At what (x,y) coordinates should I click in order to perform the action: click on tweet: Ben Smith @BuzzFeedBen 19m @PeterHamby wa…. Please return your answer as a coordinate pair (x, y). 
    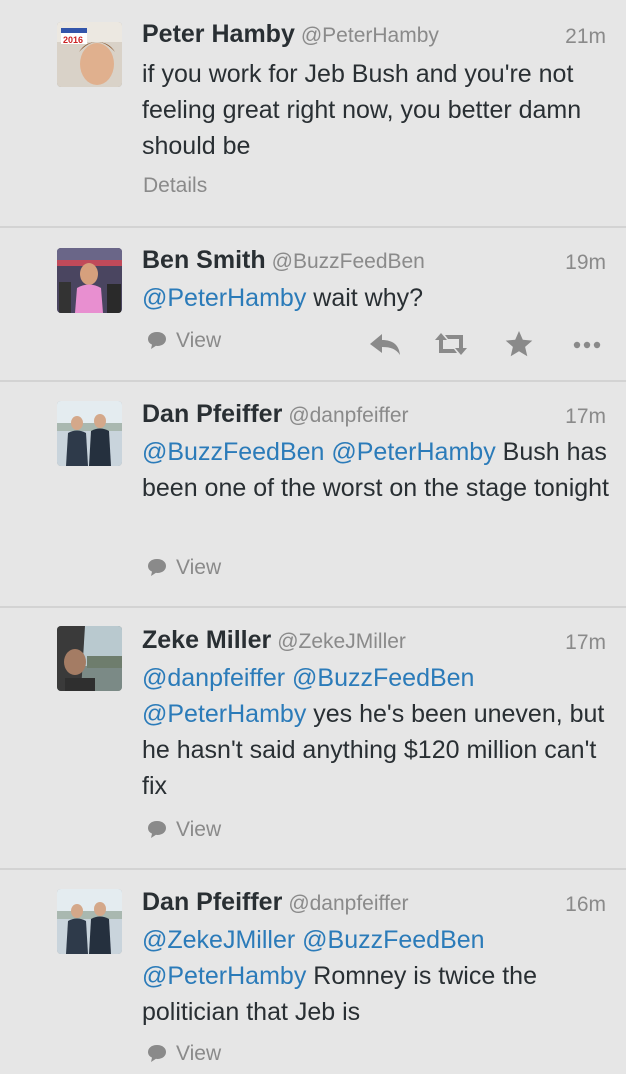
    Looking at the image, I should click on (313, 305).